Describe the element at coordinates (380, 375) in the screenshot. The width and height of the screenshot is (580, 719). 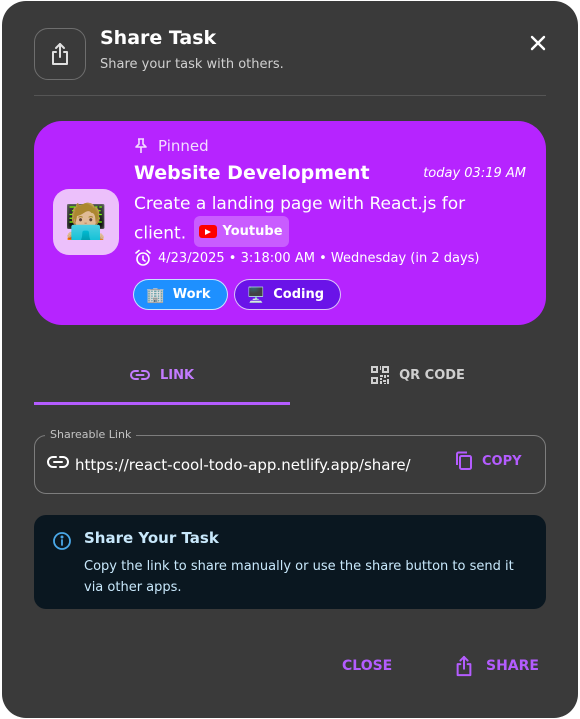
I see `qr-code-icon` at that location.